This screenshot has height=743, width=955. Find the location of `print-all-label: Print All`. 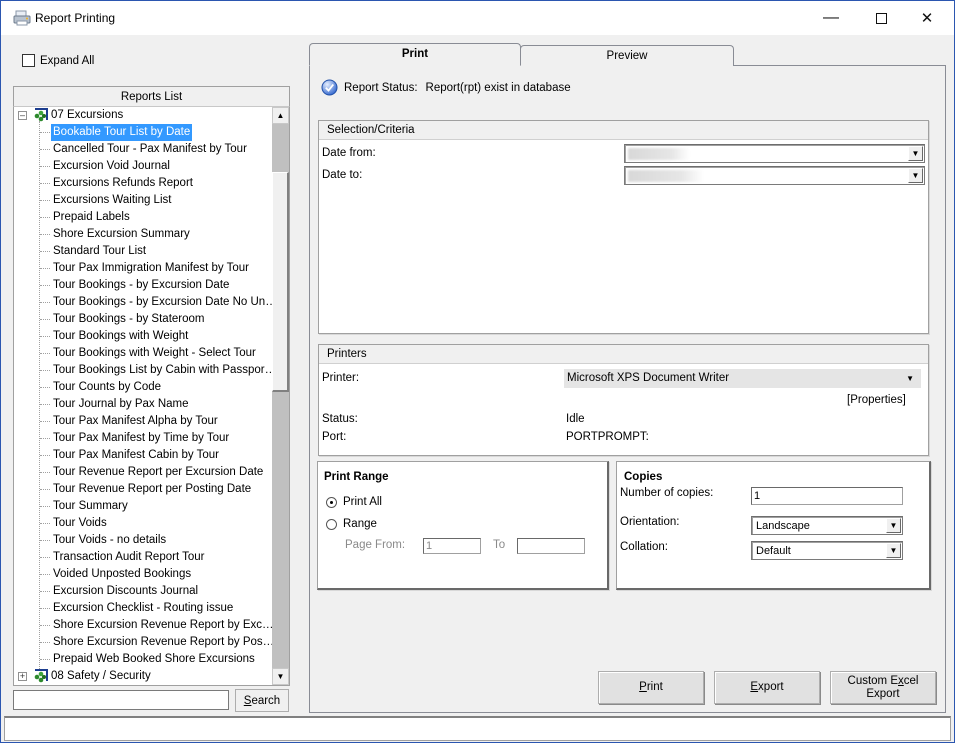

print-all-label: Print All is located at coordinates (362, 502).